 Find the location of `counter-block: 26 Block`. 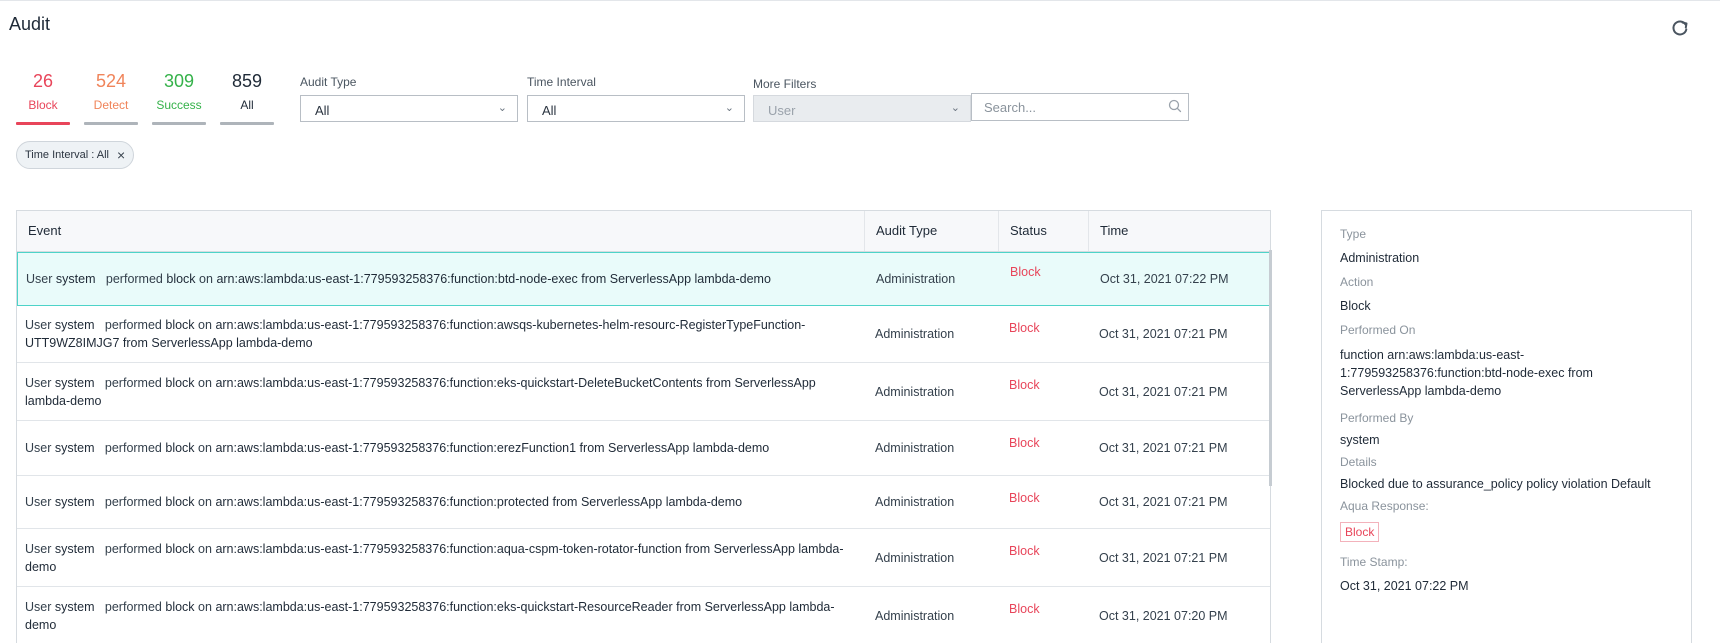

counter-block: 26 Block is located at coordinates (43, 97).